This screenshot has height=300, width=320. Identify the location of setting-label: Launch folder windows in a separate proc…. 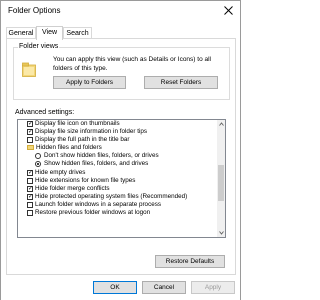
(98, 204).